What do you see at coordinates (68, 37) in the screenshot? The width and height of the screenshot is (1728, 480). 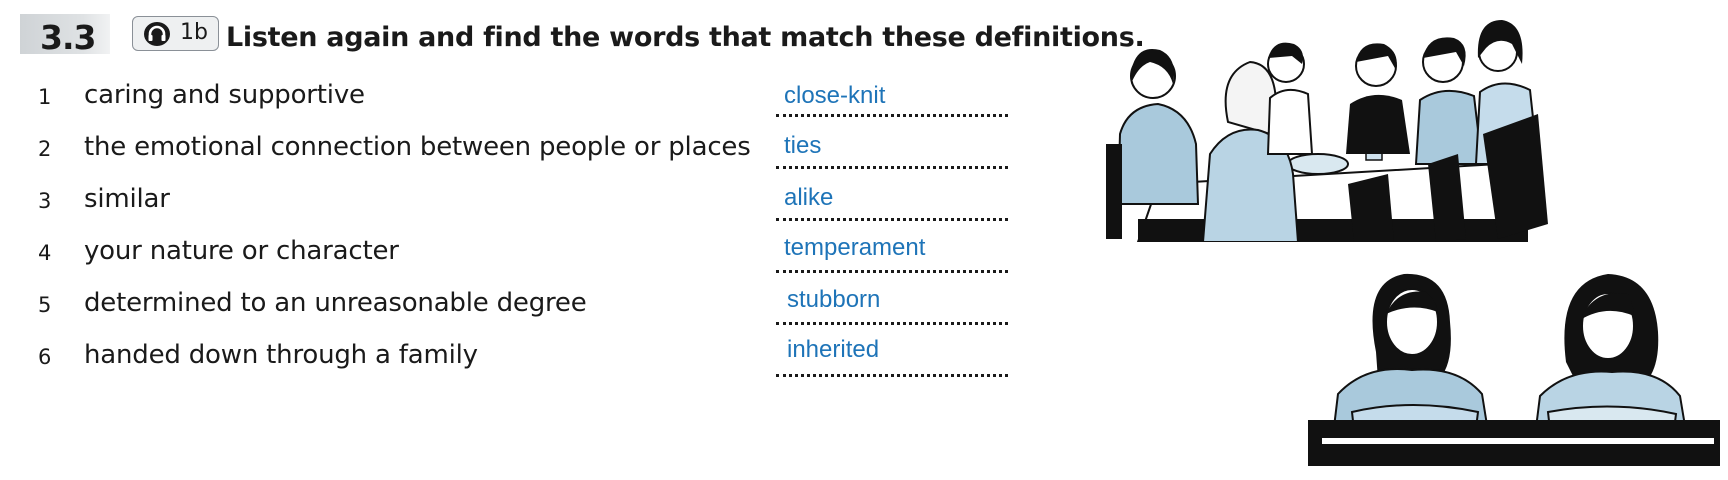 I see `exercise-number: 3.3` at bounding box center [68, 37].